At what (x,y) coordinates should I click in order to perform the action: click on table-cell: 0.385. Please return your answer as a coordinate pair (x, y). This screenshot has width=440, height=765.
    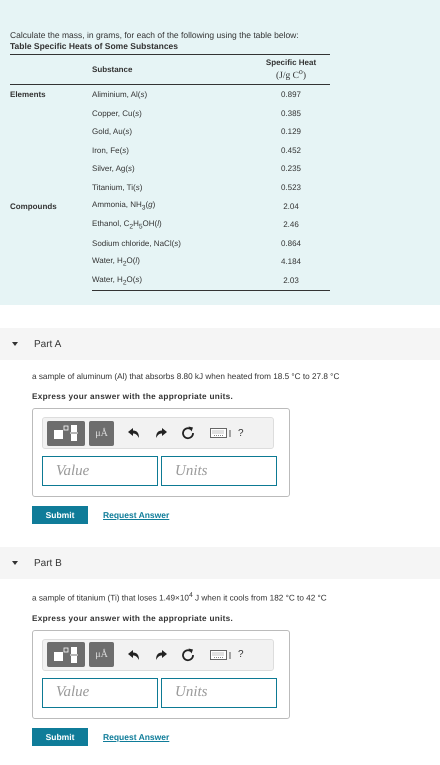
    Looking at the image, I should click on (291, 113).